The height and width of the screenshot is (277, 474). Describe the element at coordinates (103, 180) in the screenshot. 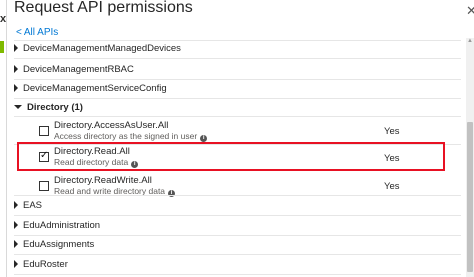

I see `permission-name: Directory.ReadWrite.All` at that location.